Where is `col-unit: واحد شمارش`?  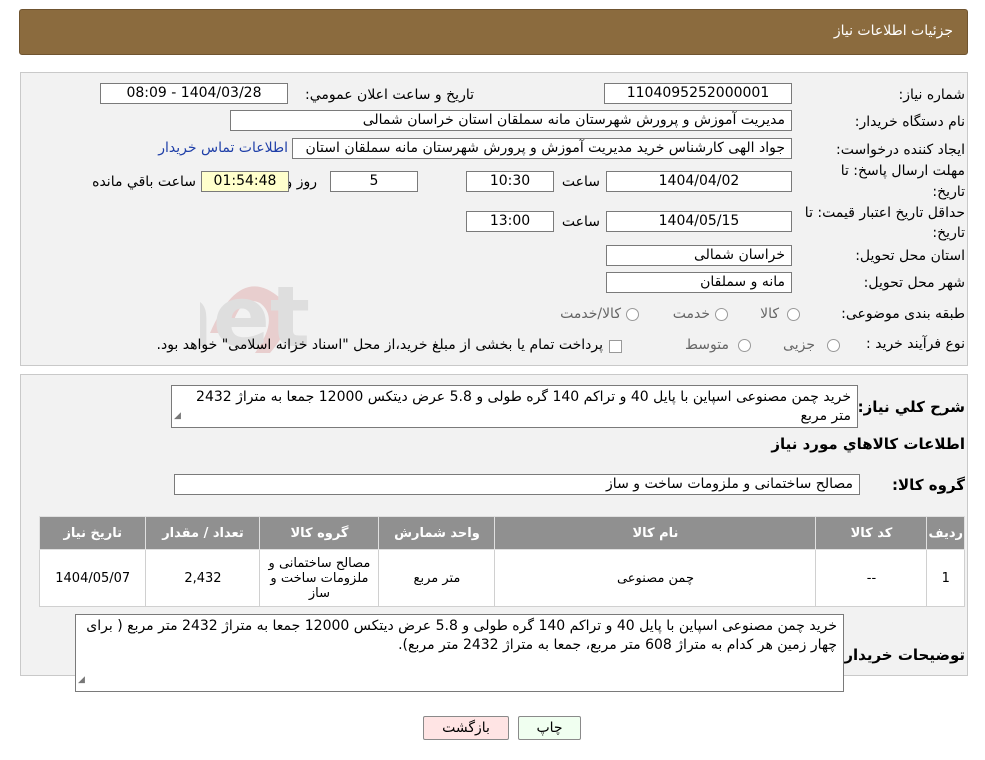
col-unit: واحد شمارش is located at coordinates (437, 533).